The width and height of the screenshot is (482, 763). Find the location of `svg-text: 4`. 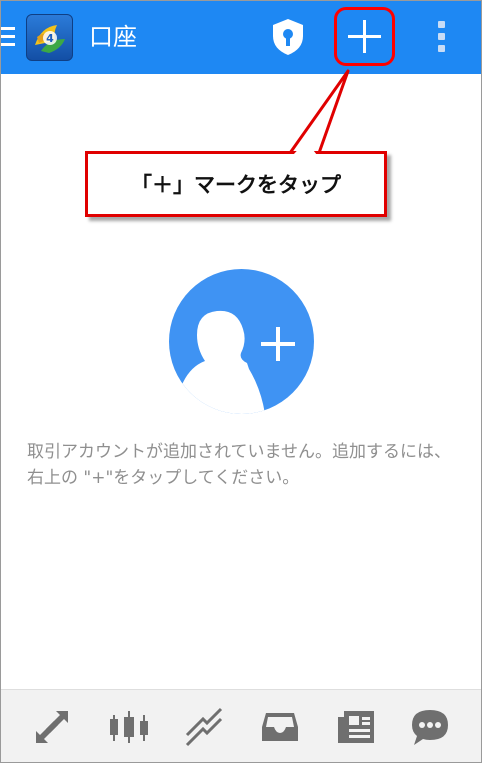

svg-text: 4 is located at coordinates (50, 38).